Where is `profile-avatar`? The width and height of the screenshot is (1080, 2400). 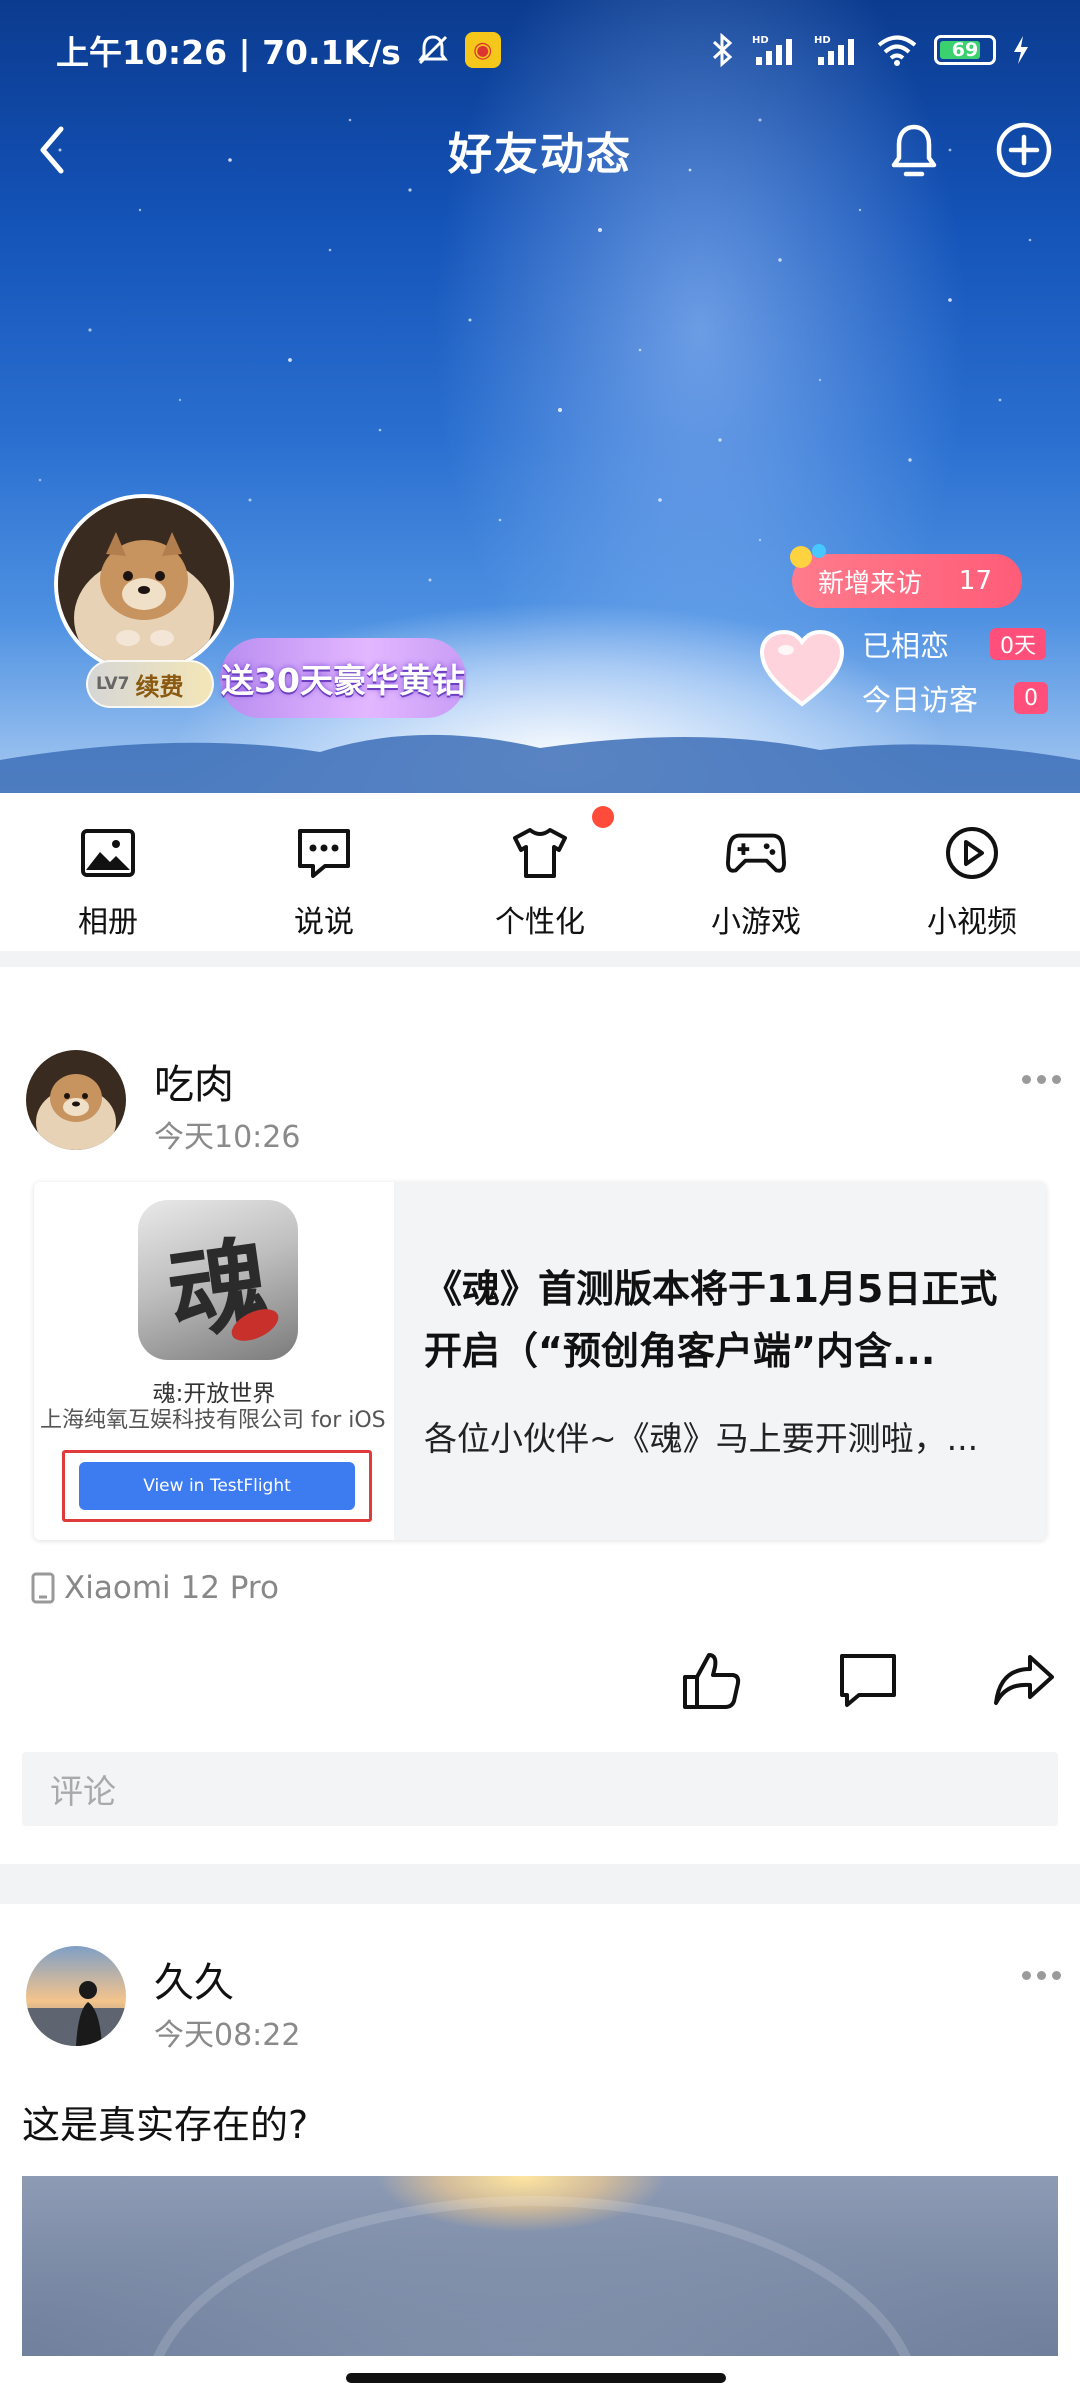 profile-avatar is located at coordinates (144, 584).